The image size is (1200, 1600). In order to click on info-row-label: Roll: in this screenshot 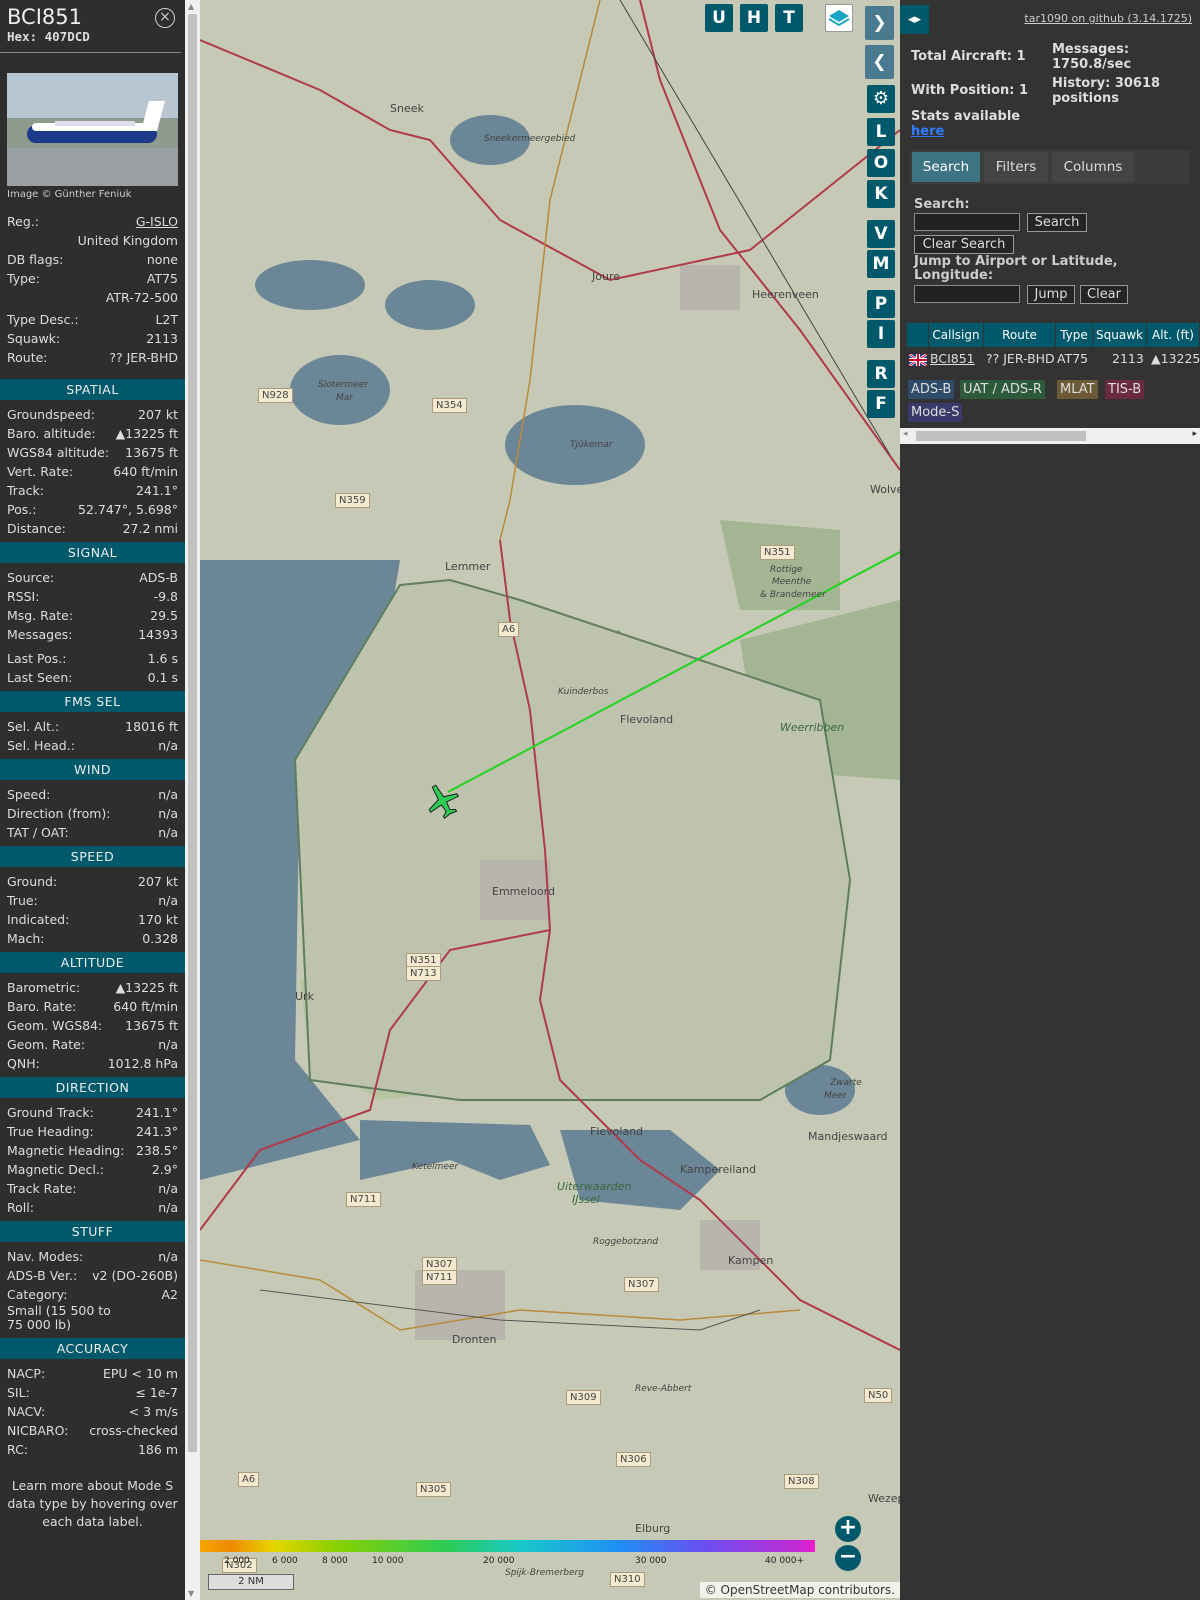, I will do `click(20, 1207)`.